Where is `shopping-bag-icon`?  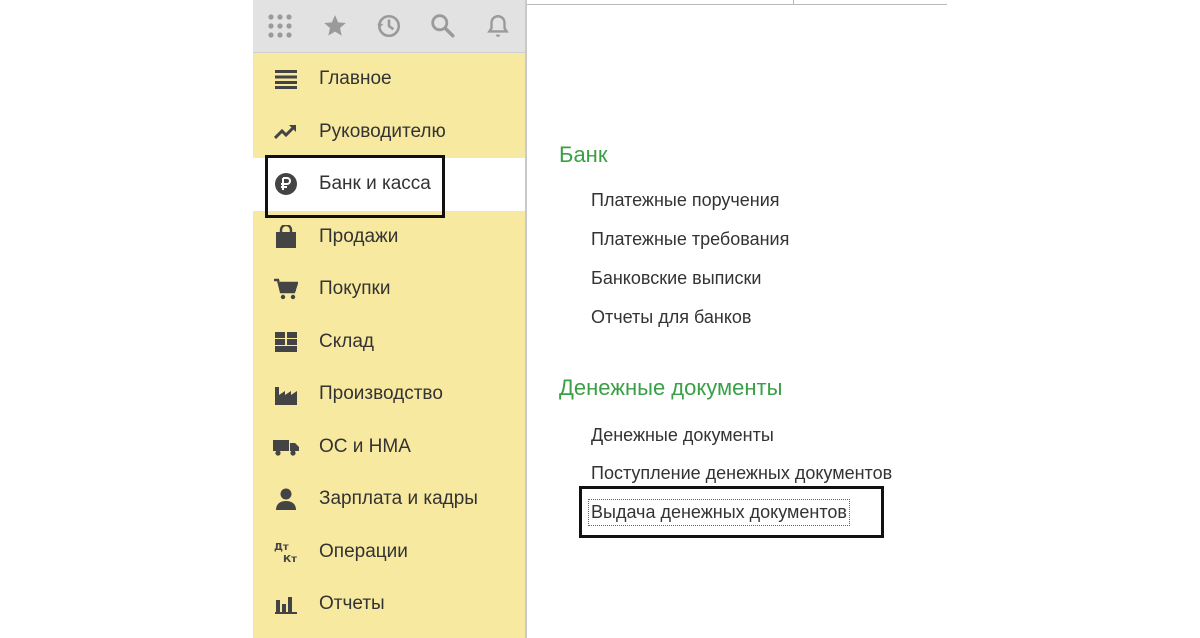
shopping-bag-icon is located at coordinates (286, 237).